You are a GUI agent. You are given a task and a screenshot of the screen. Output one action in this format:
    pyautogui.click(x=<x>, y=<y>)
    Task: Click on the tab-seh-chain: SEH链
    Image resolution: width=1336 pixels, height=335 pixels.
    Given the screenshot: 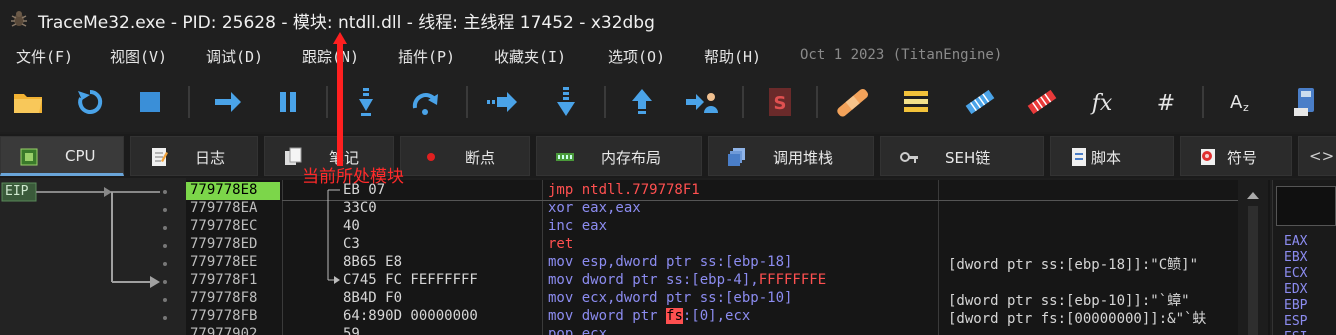 What is the action you would take?
    pyautogui.click(x=962, y=156)
    